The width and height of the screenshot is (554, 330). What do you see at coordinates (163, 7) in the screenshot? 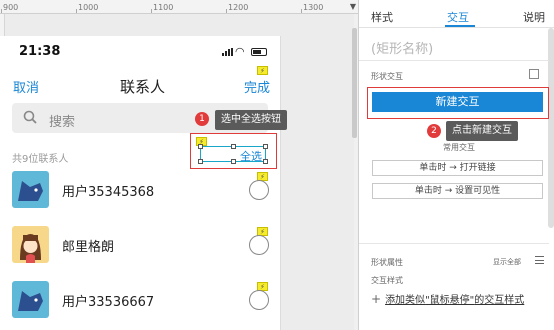
I see `ruler-tick-label: 1100` at bounding box center [163, 7].